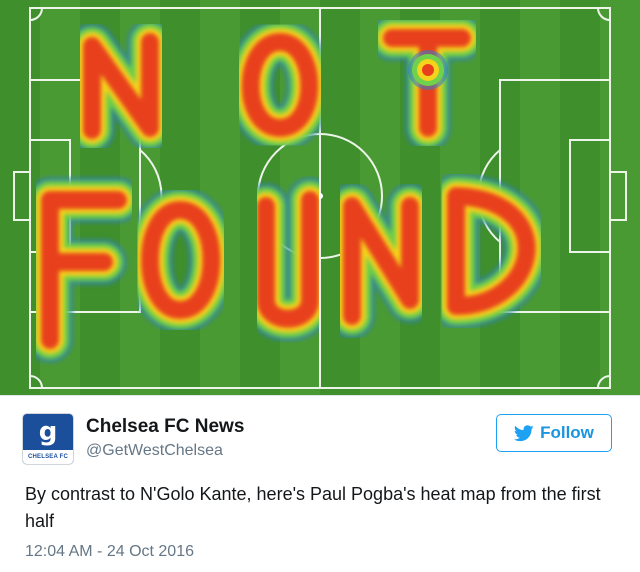 Image resolution: width=640 pixels, height=572 pixels. I want to click on handle: @GetWestChelsea, so click(154, 451).